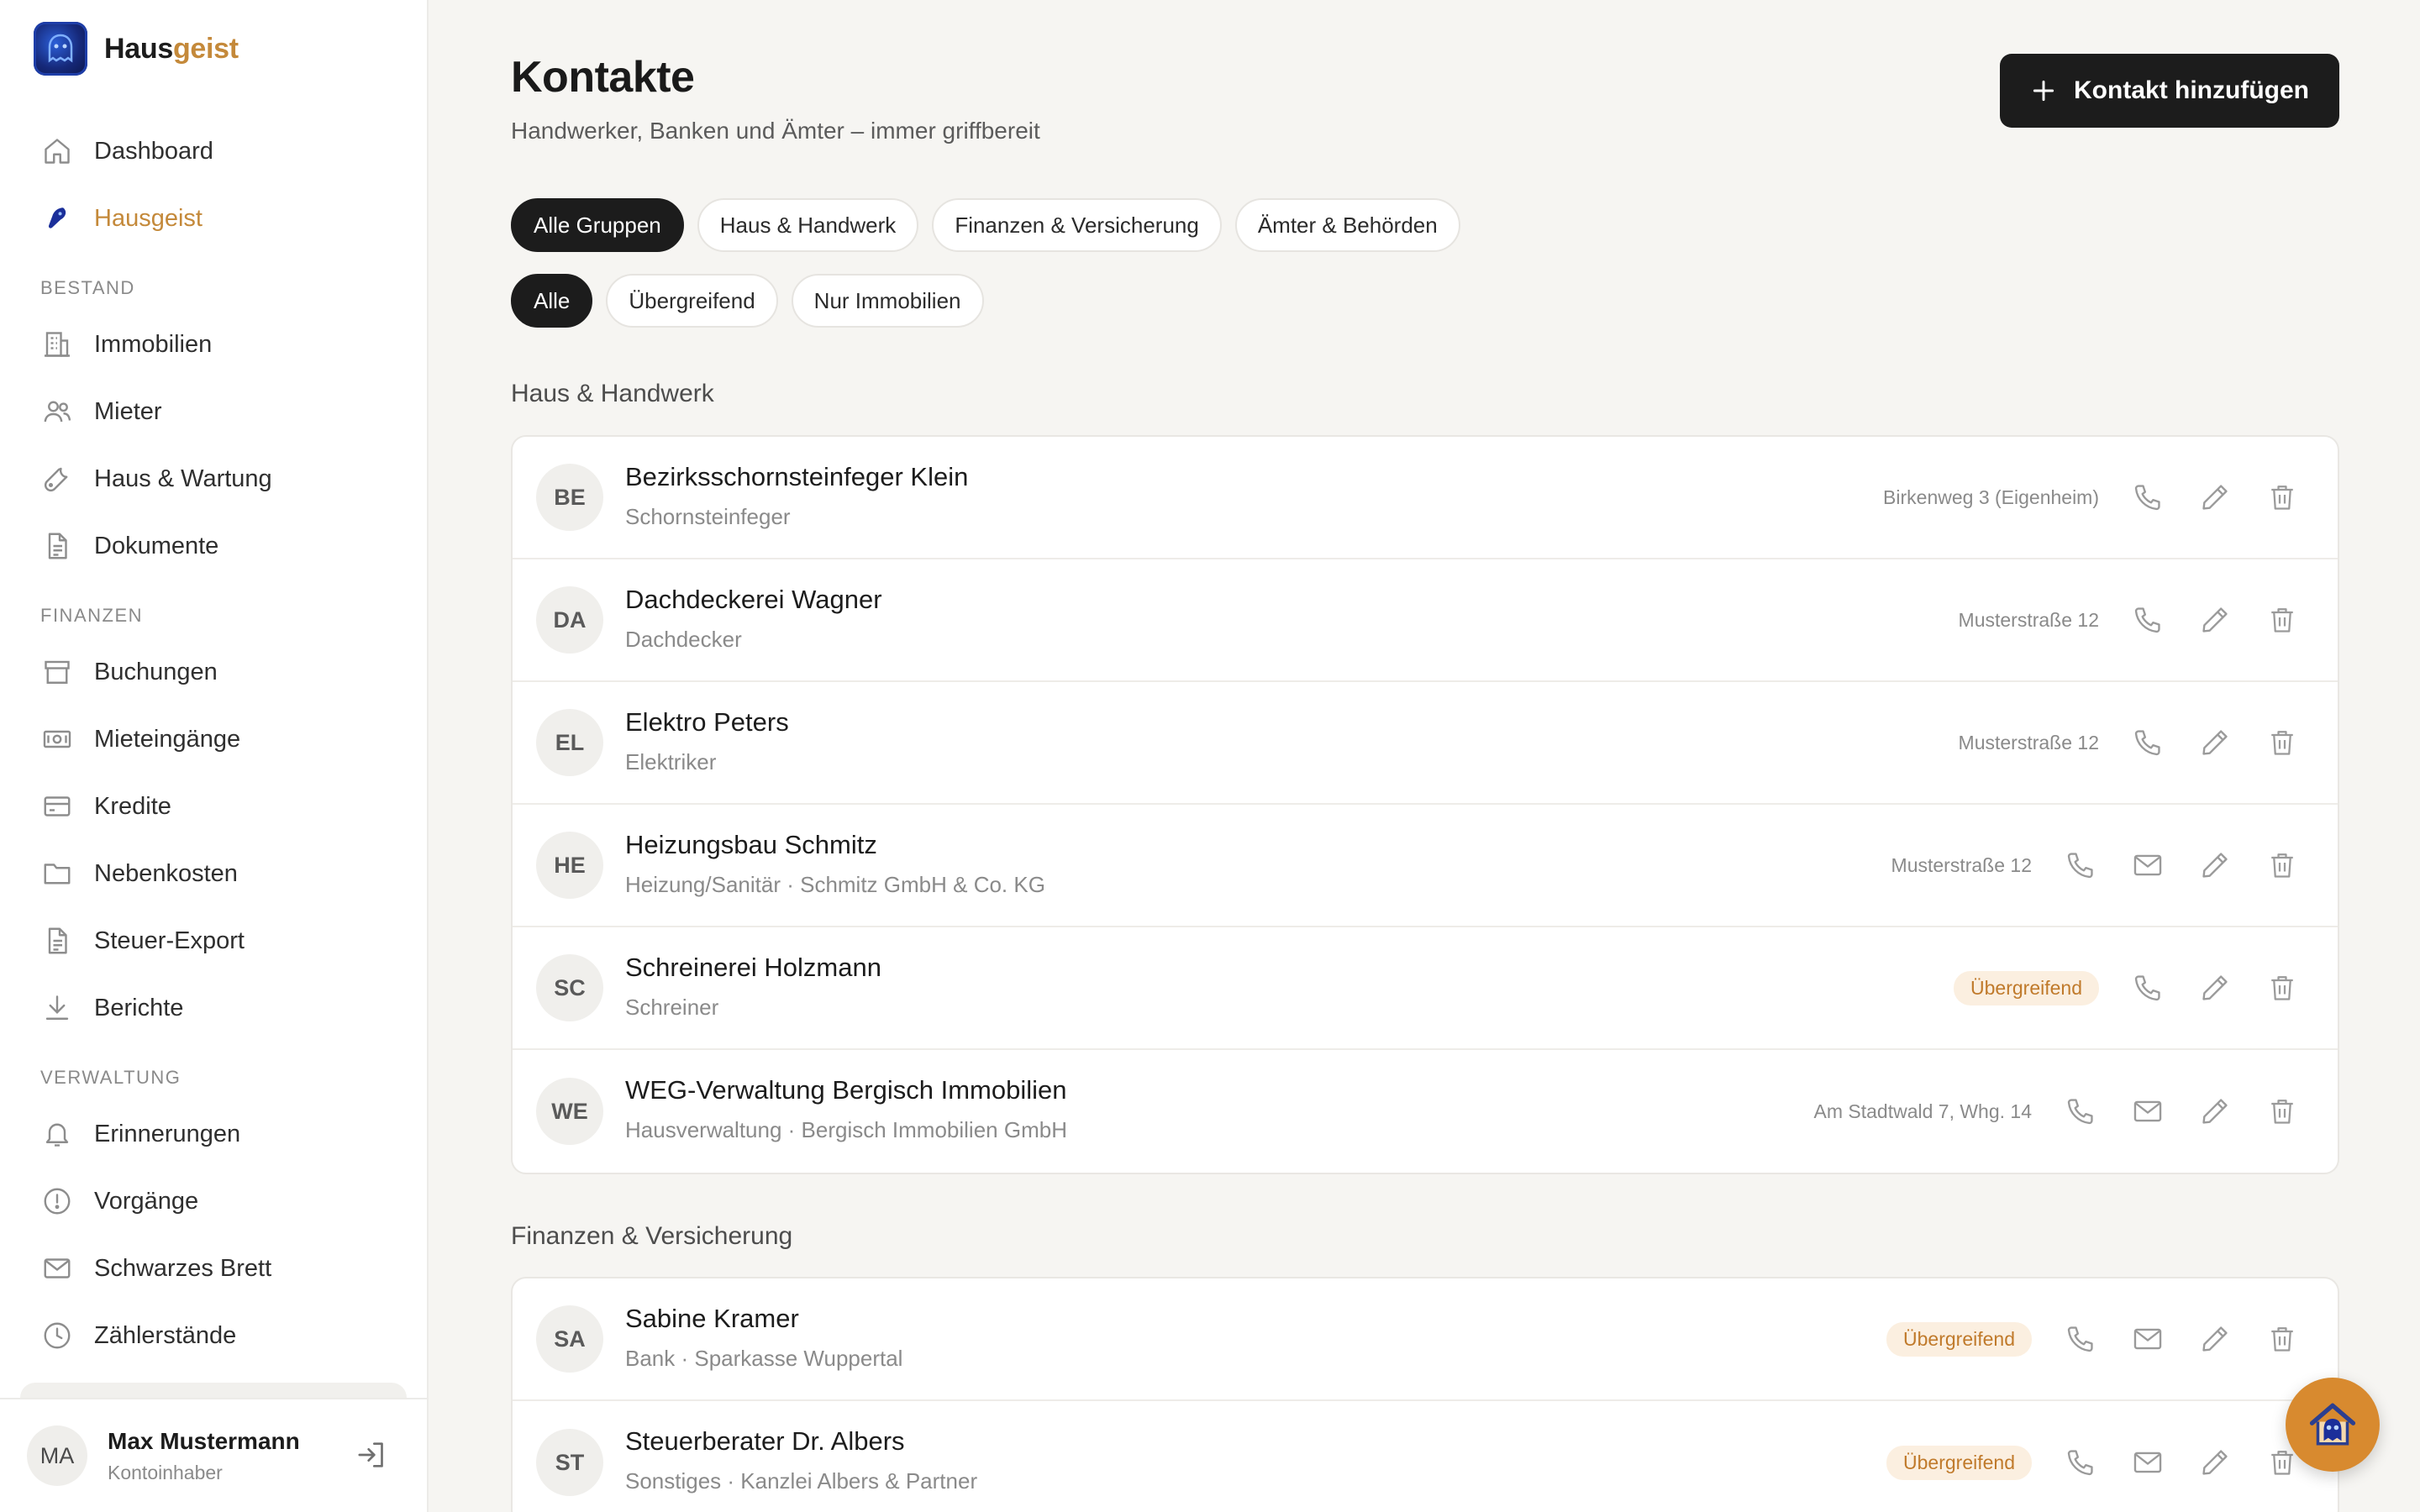 The height and width of the screenshot is (1512, 2420). I want to click on contact-name: Elektro Peters, so click(707, 722).